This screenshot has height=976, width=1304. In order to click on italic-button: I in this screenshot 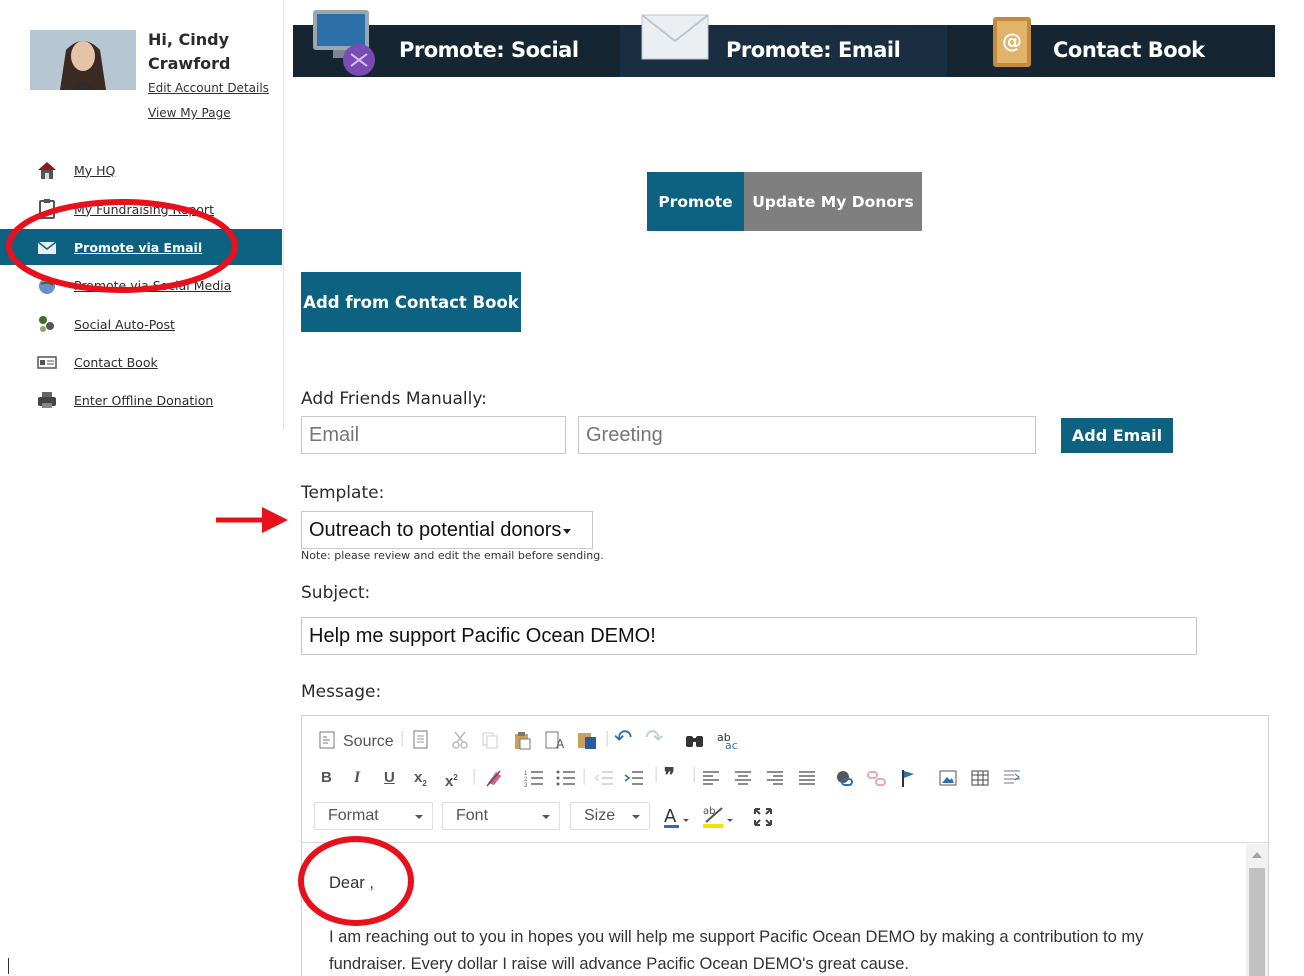, I will do `click(357, 778)`.